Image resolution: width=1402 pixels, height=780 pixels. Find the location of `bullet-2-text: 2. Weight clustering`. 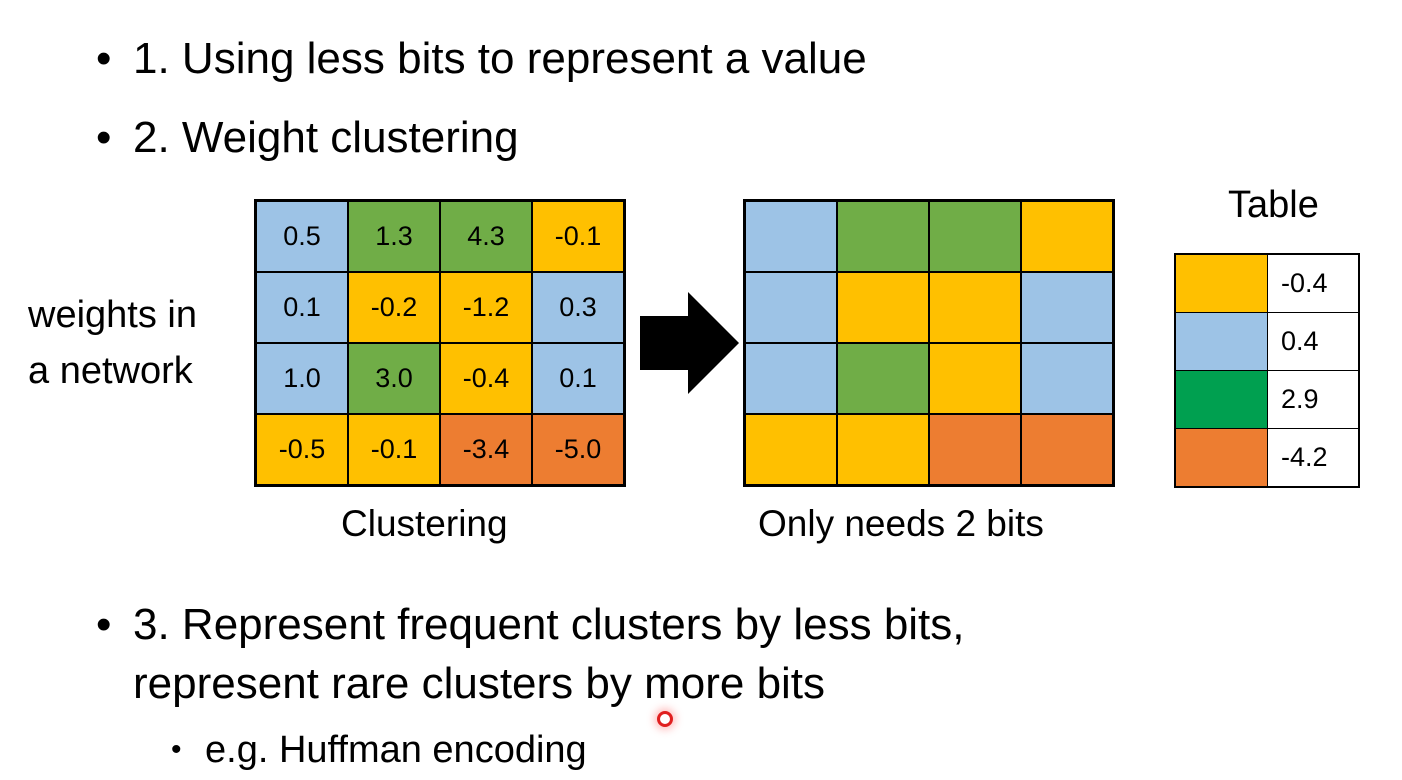

bullet-2-text: 2. Weight clustering is located at coordinates (326, 137).